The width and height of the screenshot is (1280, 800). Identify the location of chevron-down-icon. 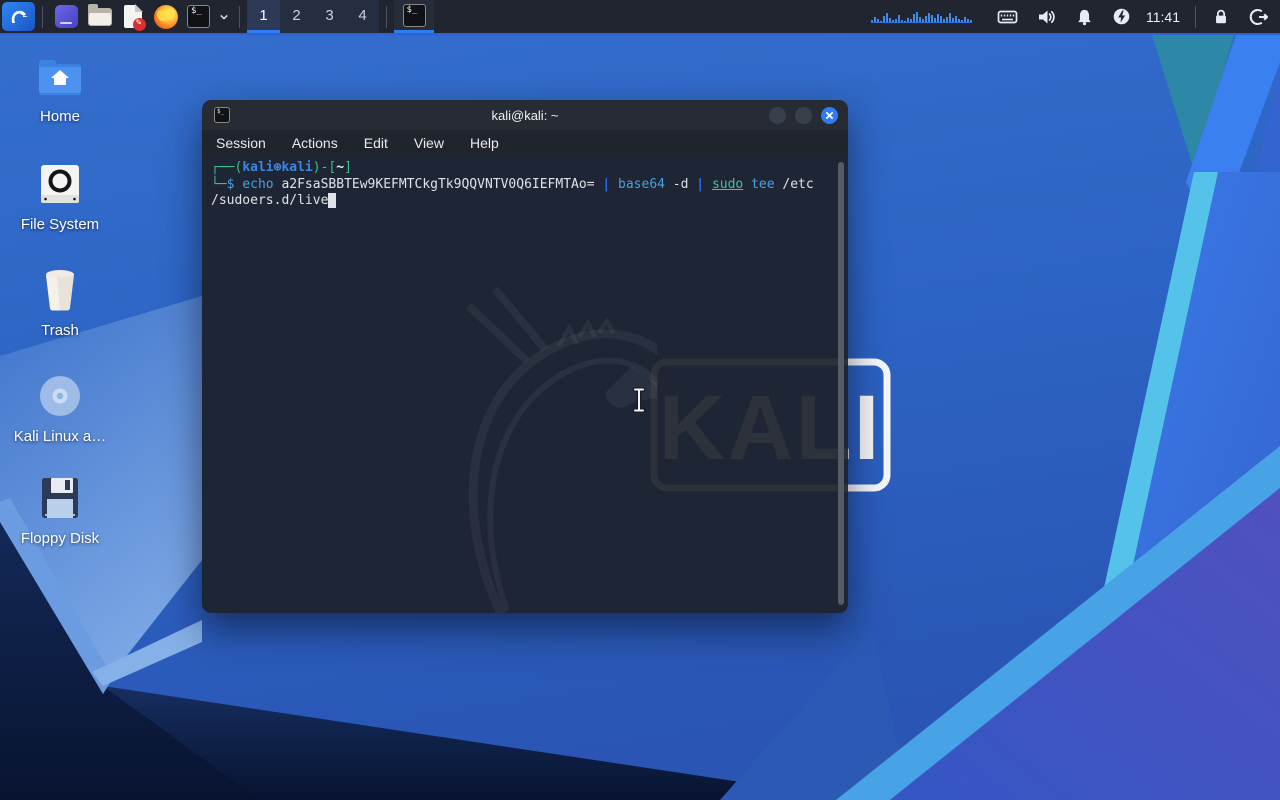
(224, 17).